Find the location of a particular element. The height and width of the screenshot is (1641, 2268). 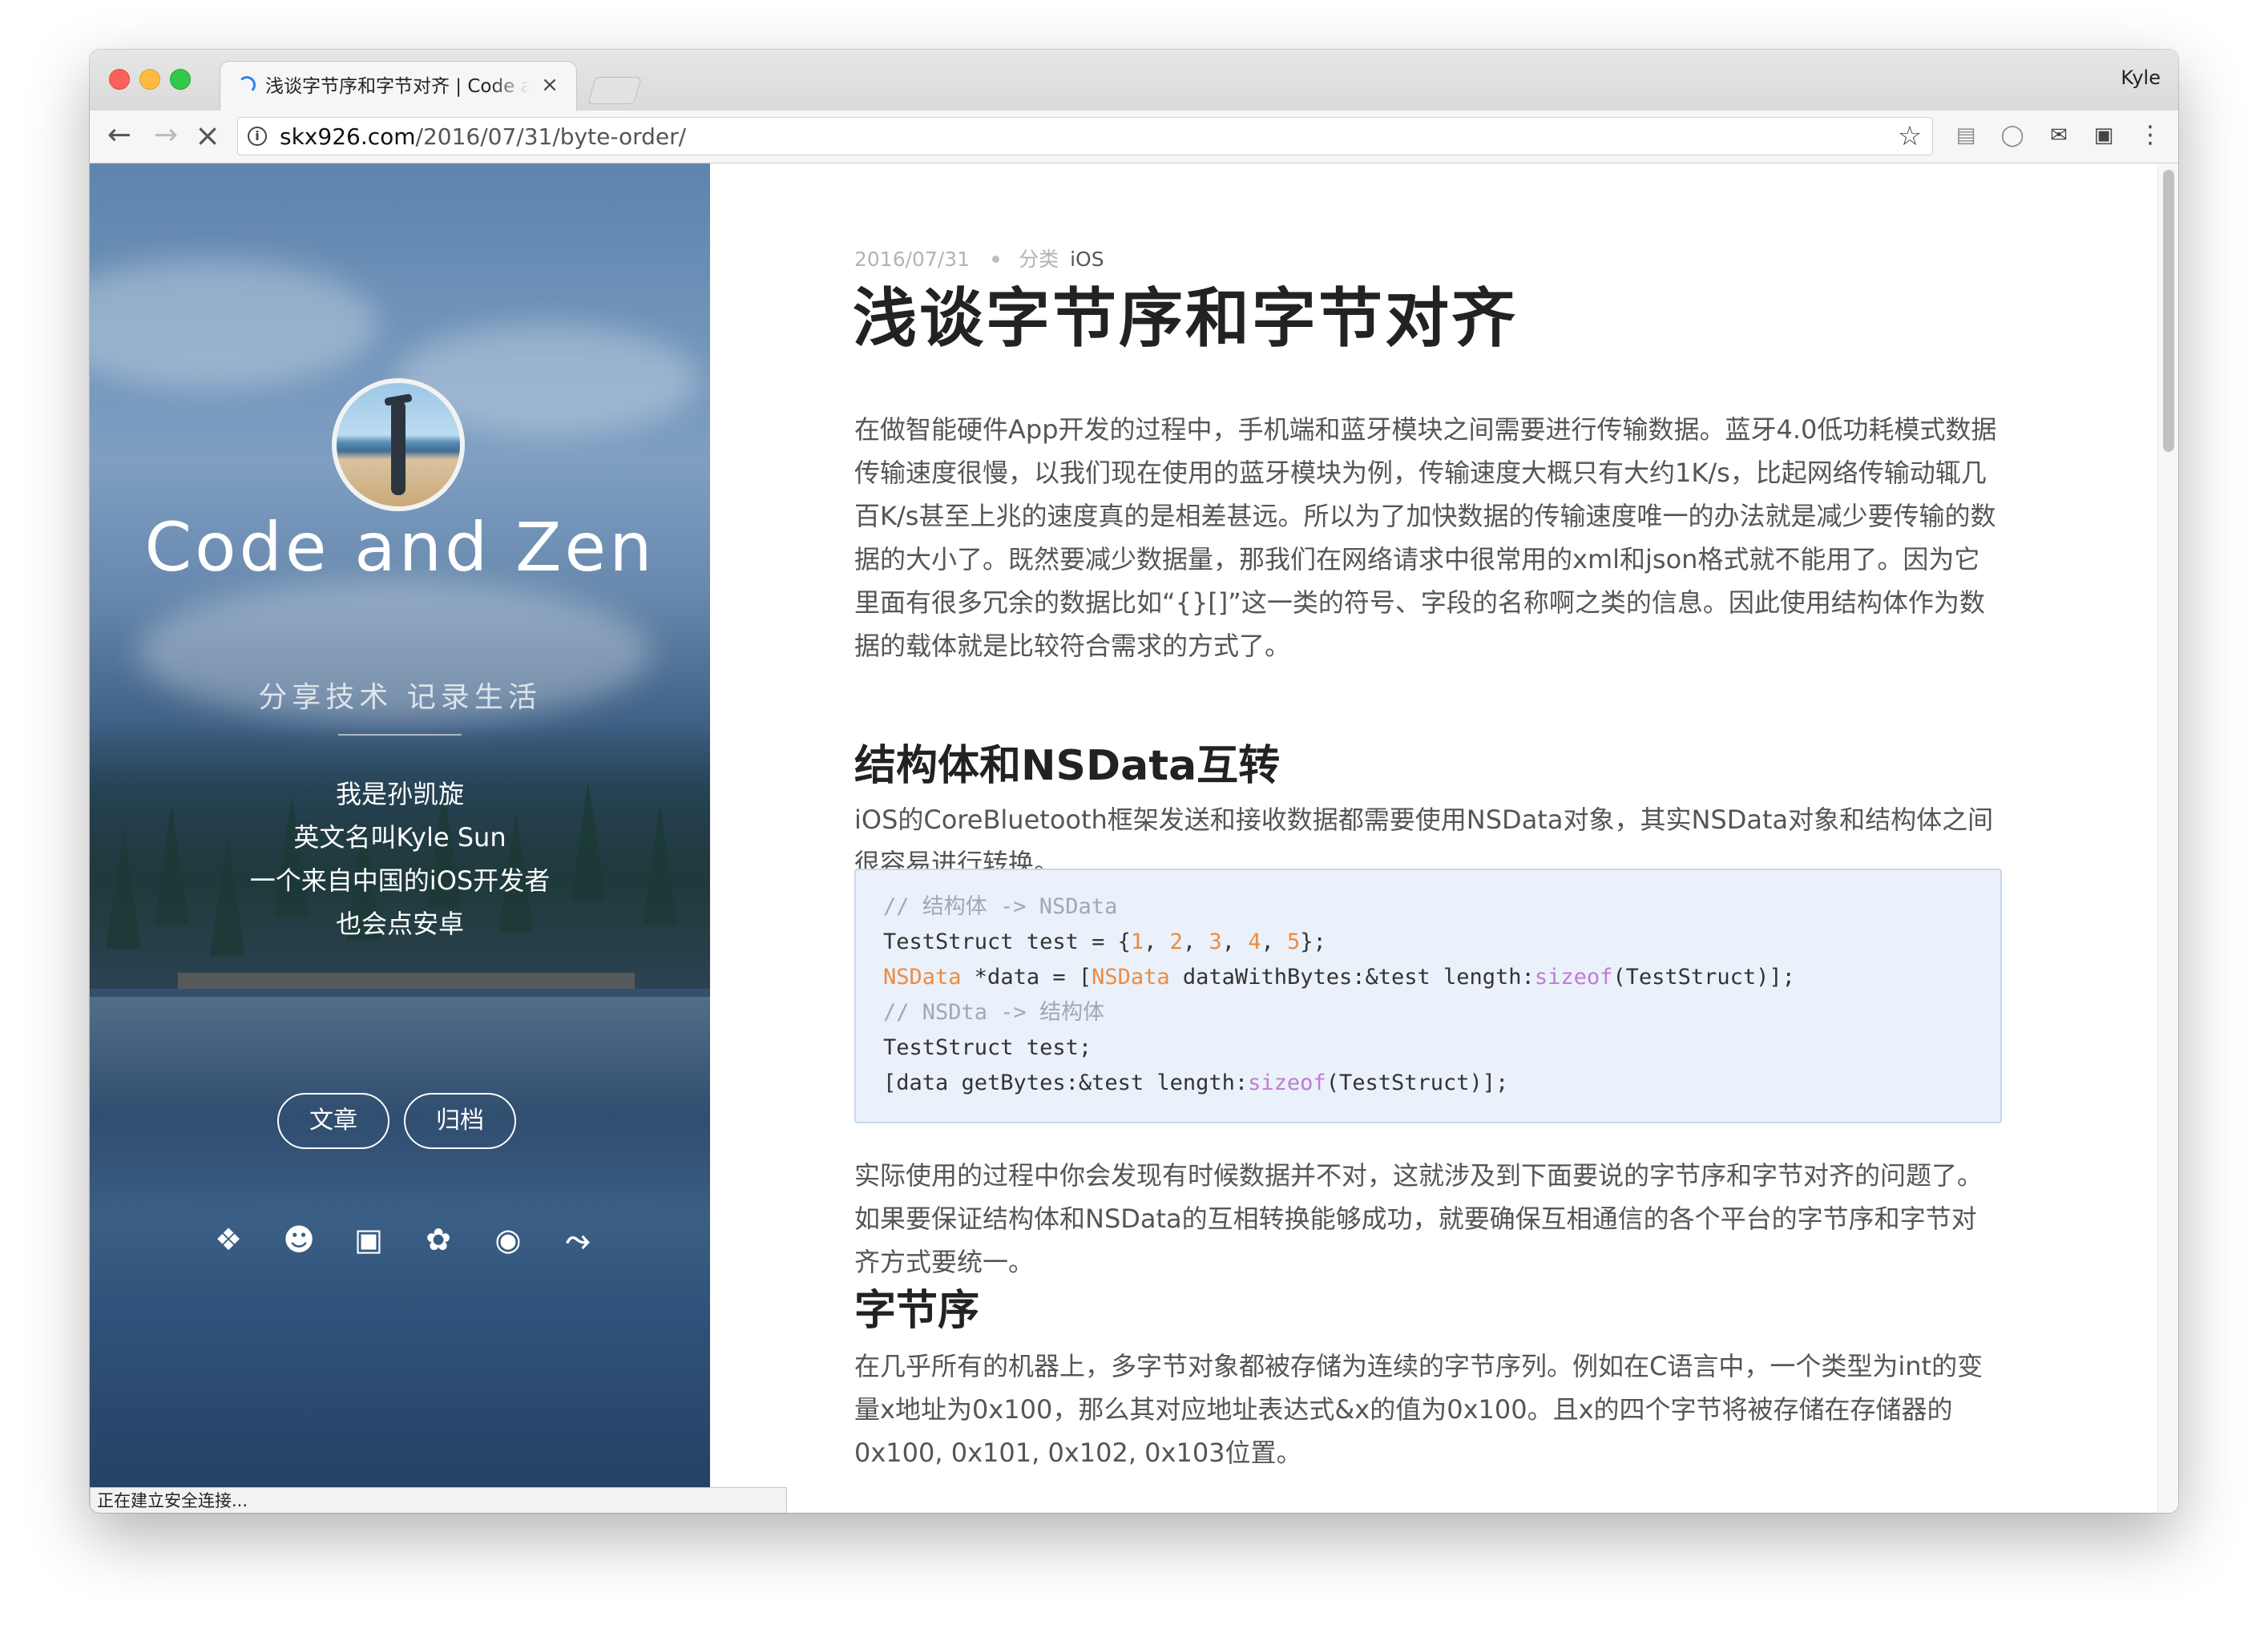

code-text: dataWithBytes:&test length: is located at coordinates (1352, 977).